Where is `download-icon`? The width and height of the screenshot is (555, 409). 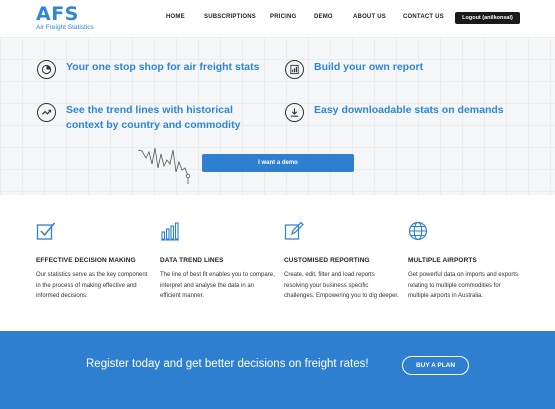
download-icon is located at coordinates (294, 112).